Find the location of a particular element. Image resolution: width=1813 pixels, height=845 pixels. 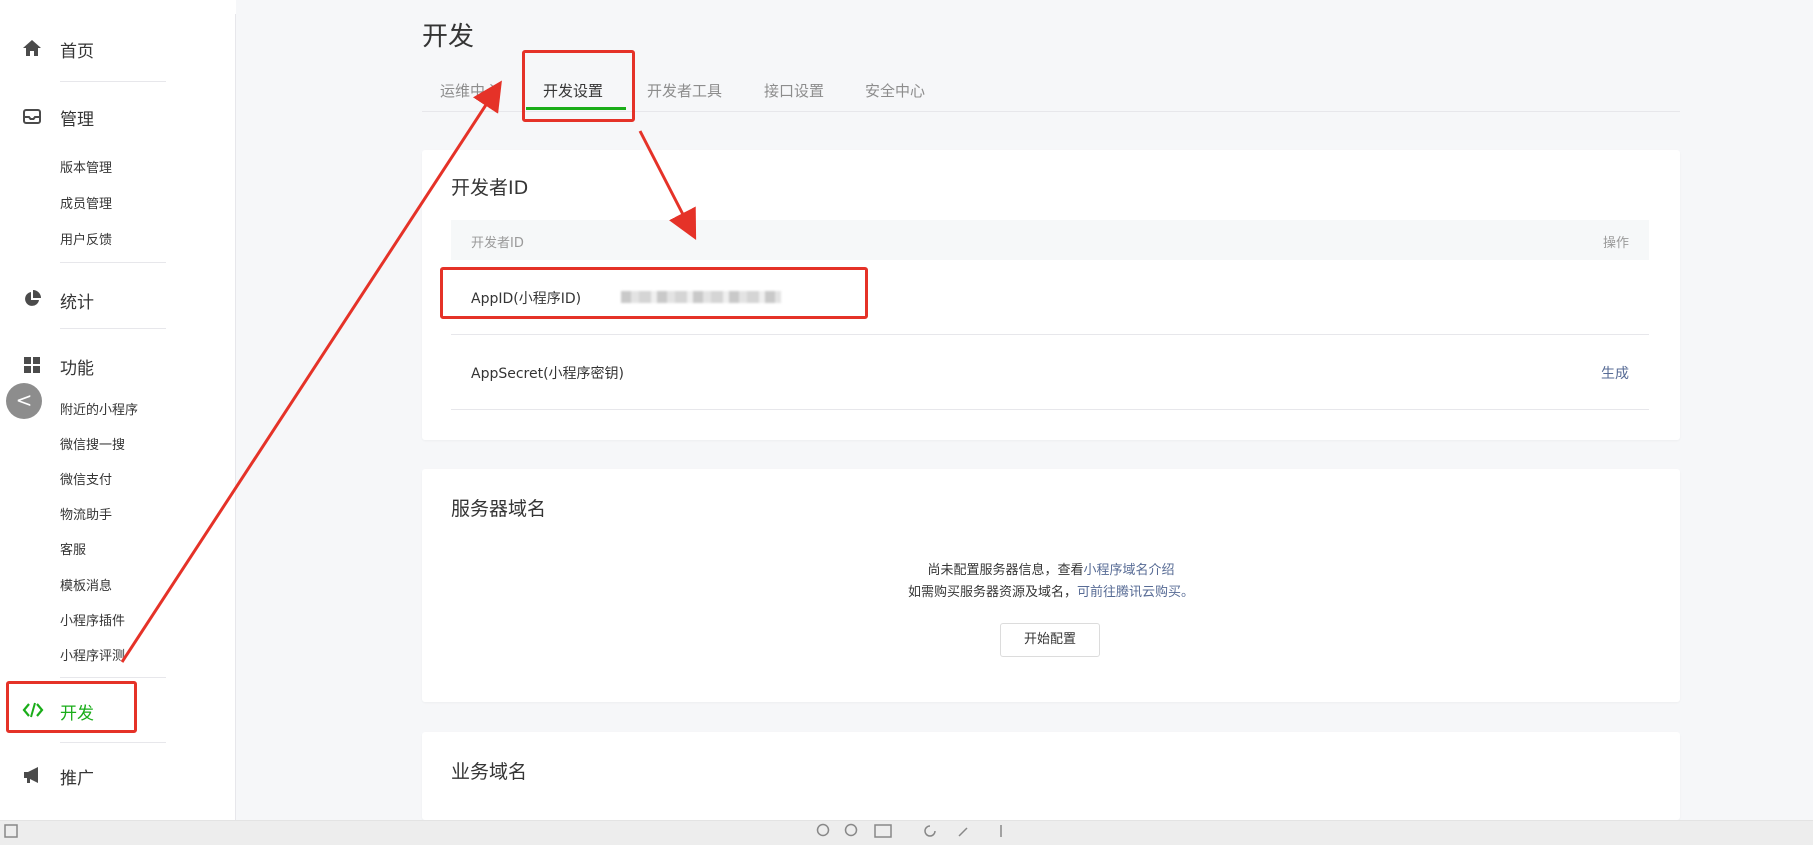

edit-icon is located at coordinates (964, 833).